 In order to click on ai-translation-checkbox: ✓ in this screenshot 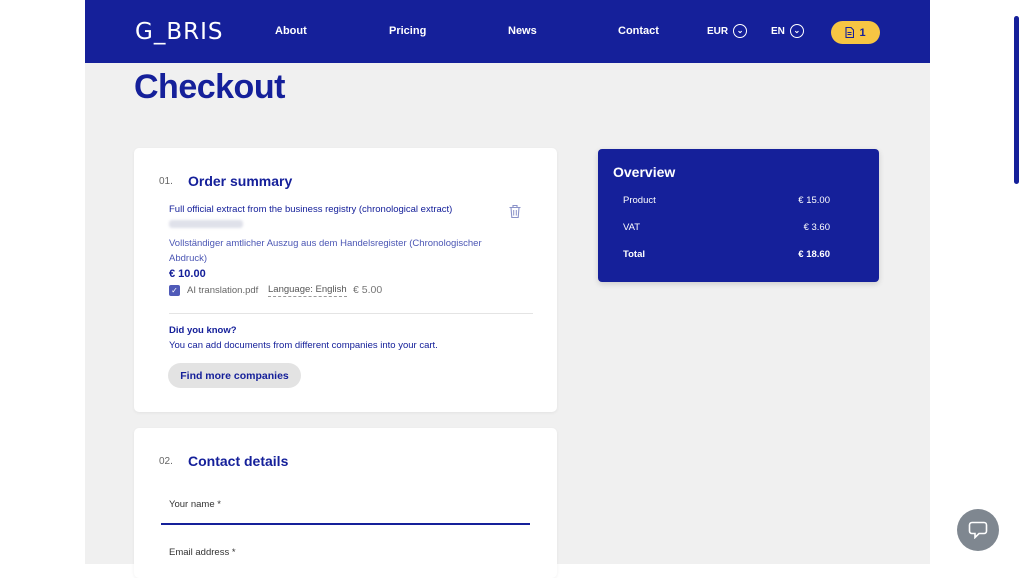, I will do `click(174, 290)`.